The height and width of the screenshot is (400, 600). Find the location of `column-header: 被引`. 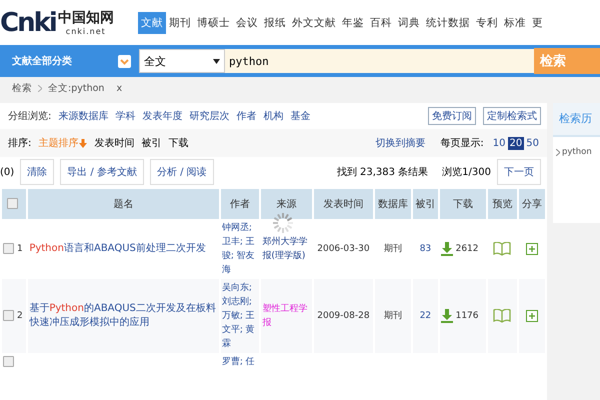

column-header: 被引 is located at coordinates (425, 204).